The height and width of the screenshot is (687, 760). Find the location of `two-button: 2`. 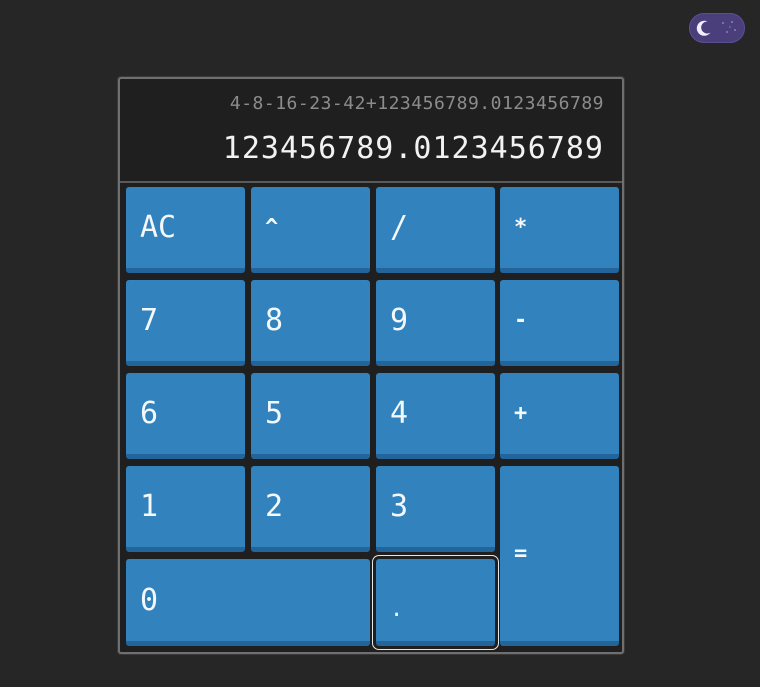

two-button: 2 is located at coordinates (310, 509).